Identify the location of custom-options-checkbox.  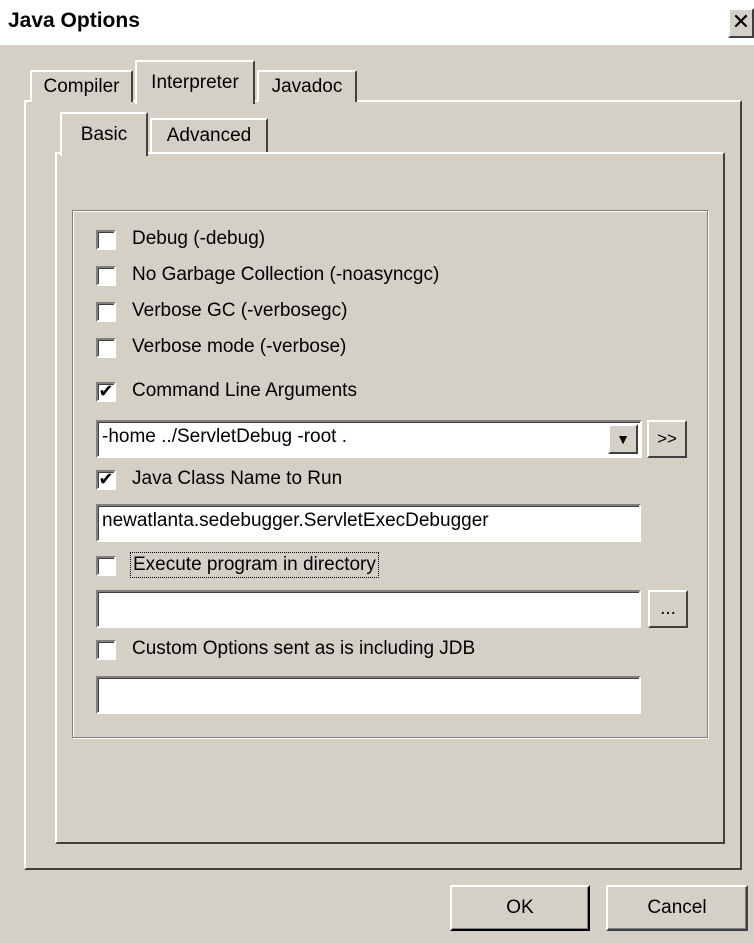
(106, 650).